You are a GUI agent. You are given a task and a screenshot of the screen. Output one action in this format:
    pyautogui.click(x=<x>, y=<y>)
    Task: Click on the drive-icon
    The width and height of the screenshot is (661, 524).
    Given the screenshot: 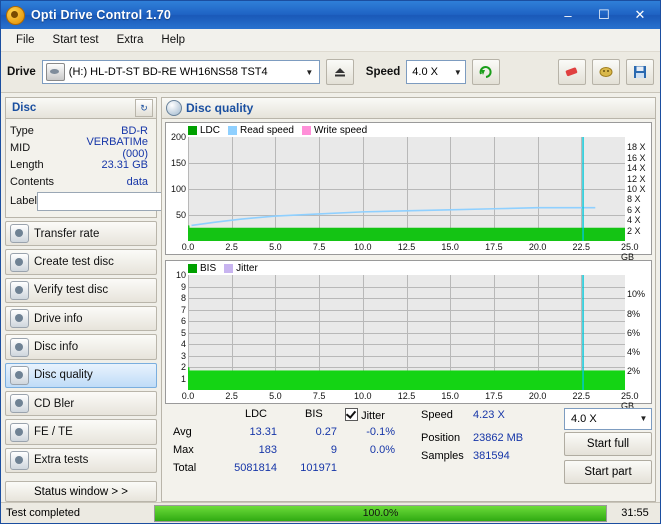 What is the action you would take?
    pyautogui.click(x=55, y=72)
    